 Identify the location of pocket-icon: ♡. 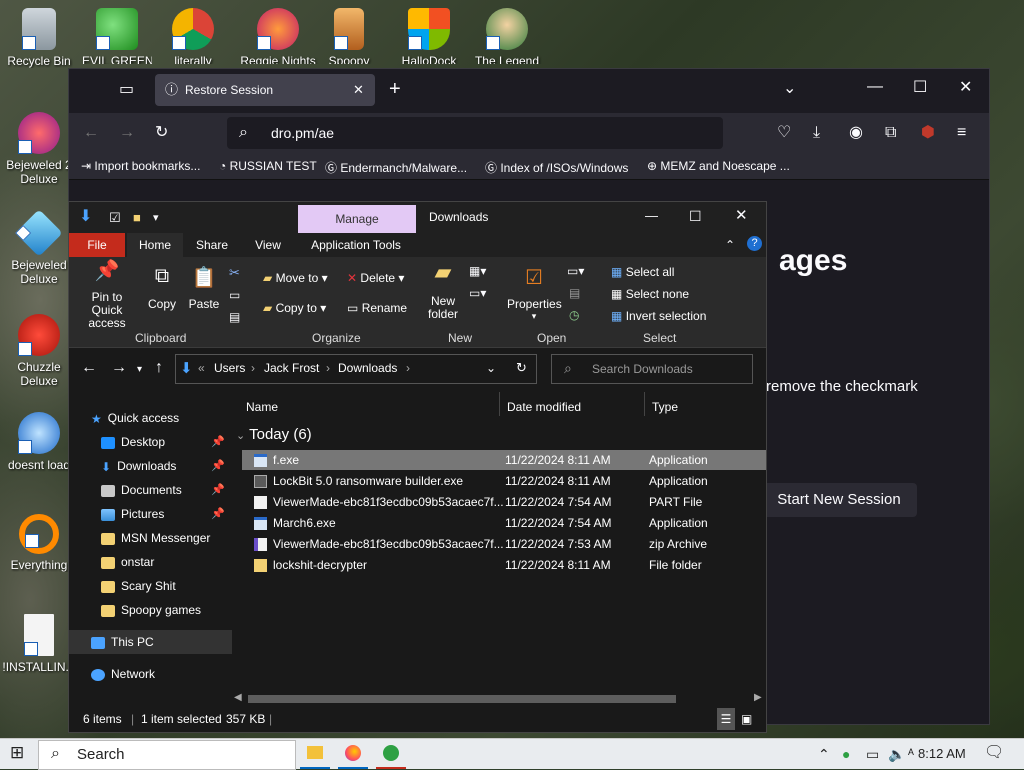
(784, 133).